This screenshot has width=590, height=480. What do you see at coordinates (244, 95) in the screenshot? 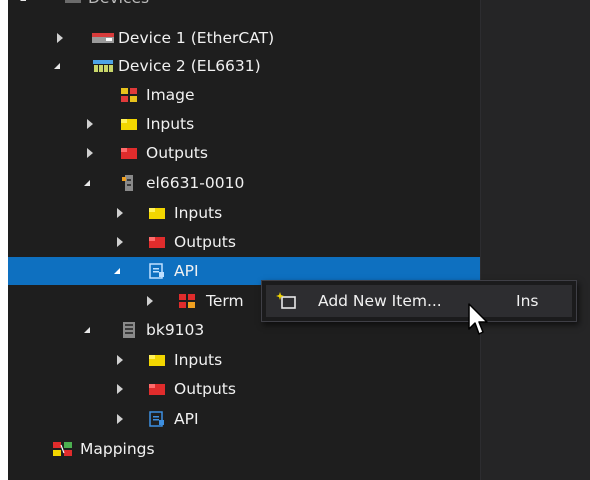
I see `tree-item-image: Image` at bounding box center [244, 95].